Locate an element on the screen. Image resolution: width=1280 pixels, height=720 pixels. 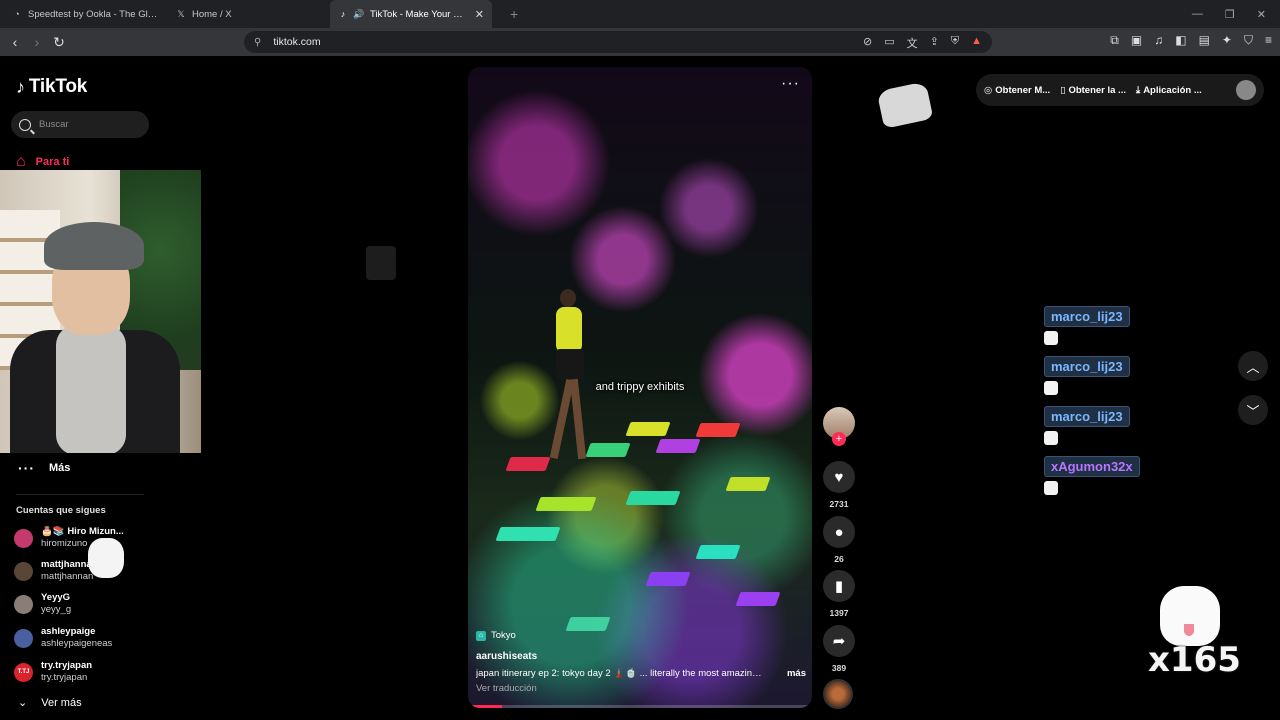
following-account: ashleypaige ashleypaigeneas is located at coordinates (63, 638).